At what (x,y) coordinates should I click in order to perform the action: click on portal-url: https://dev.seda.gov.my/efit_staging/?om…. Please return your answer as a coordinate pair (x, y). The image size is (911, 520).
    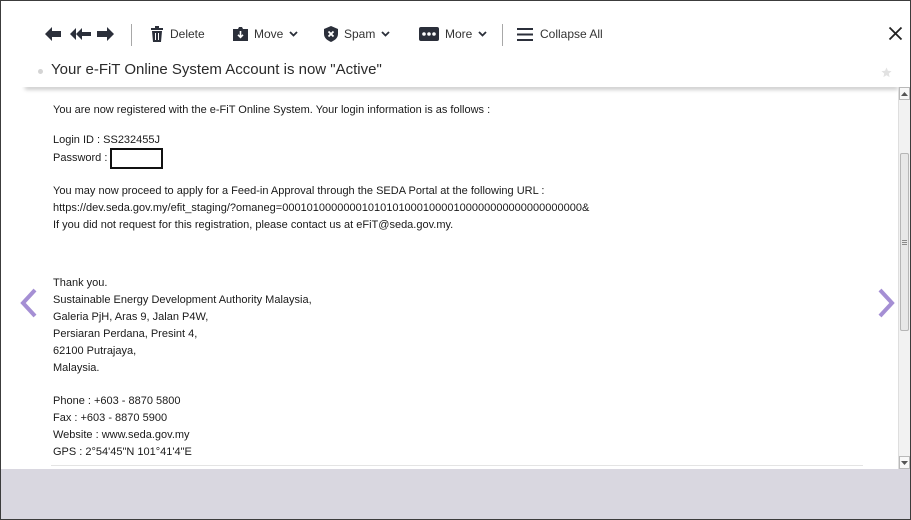
    Looking at the image, I should click on (321, 208).